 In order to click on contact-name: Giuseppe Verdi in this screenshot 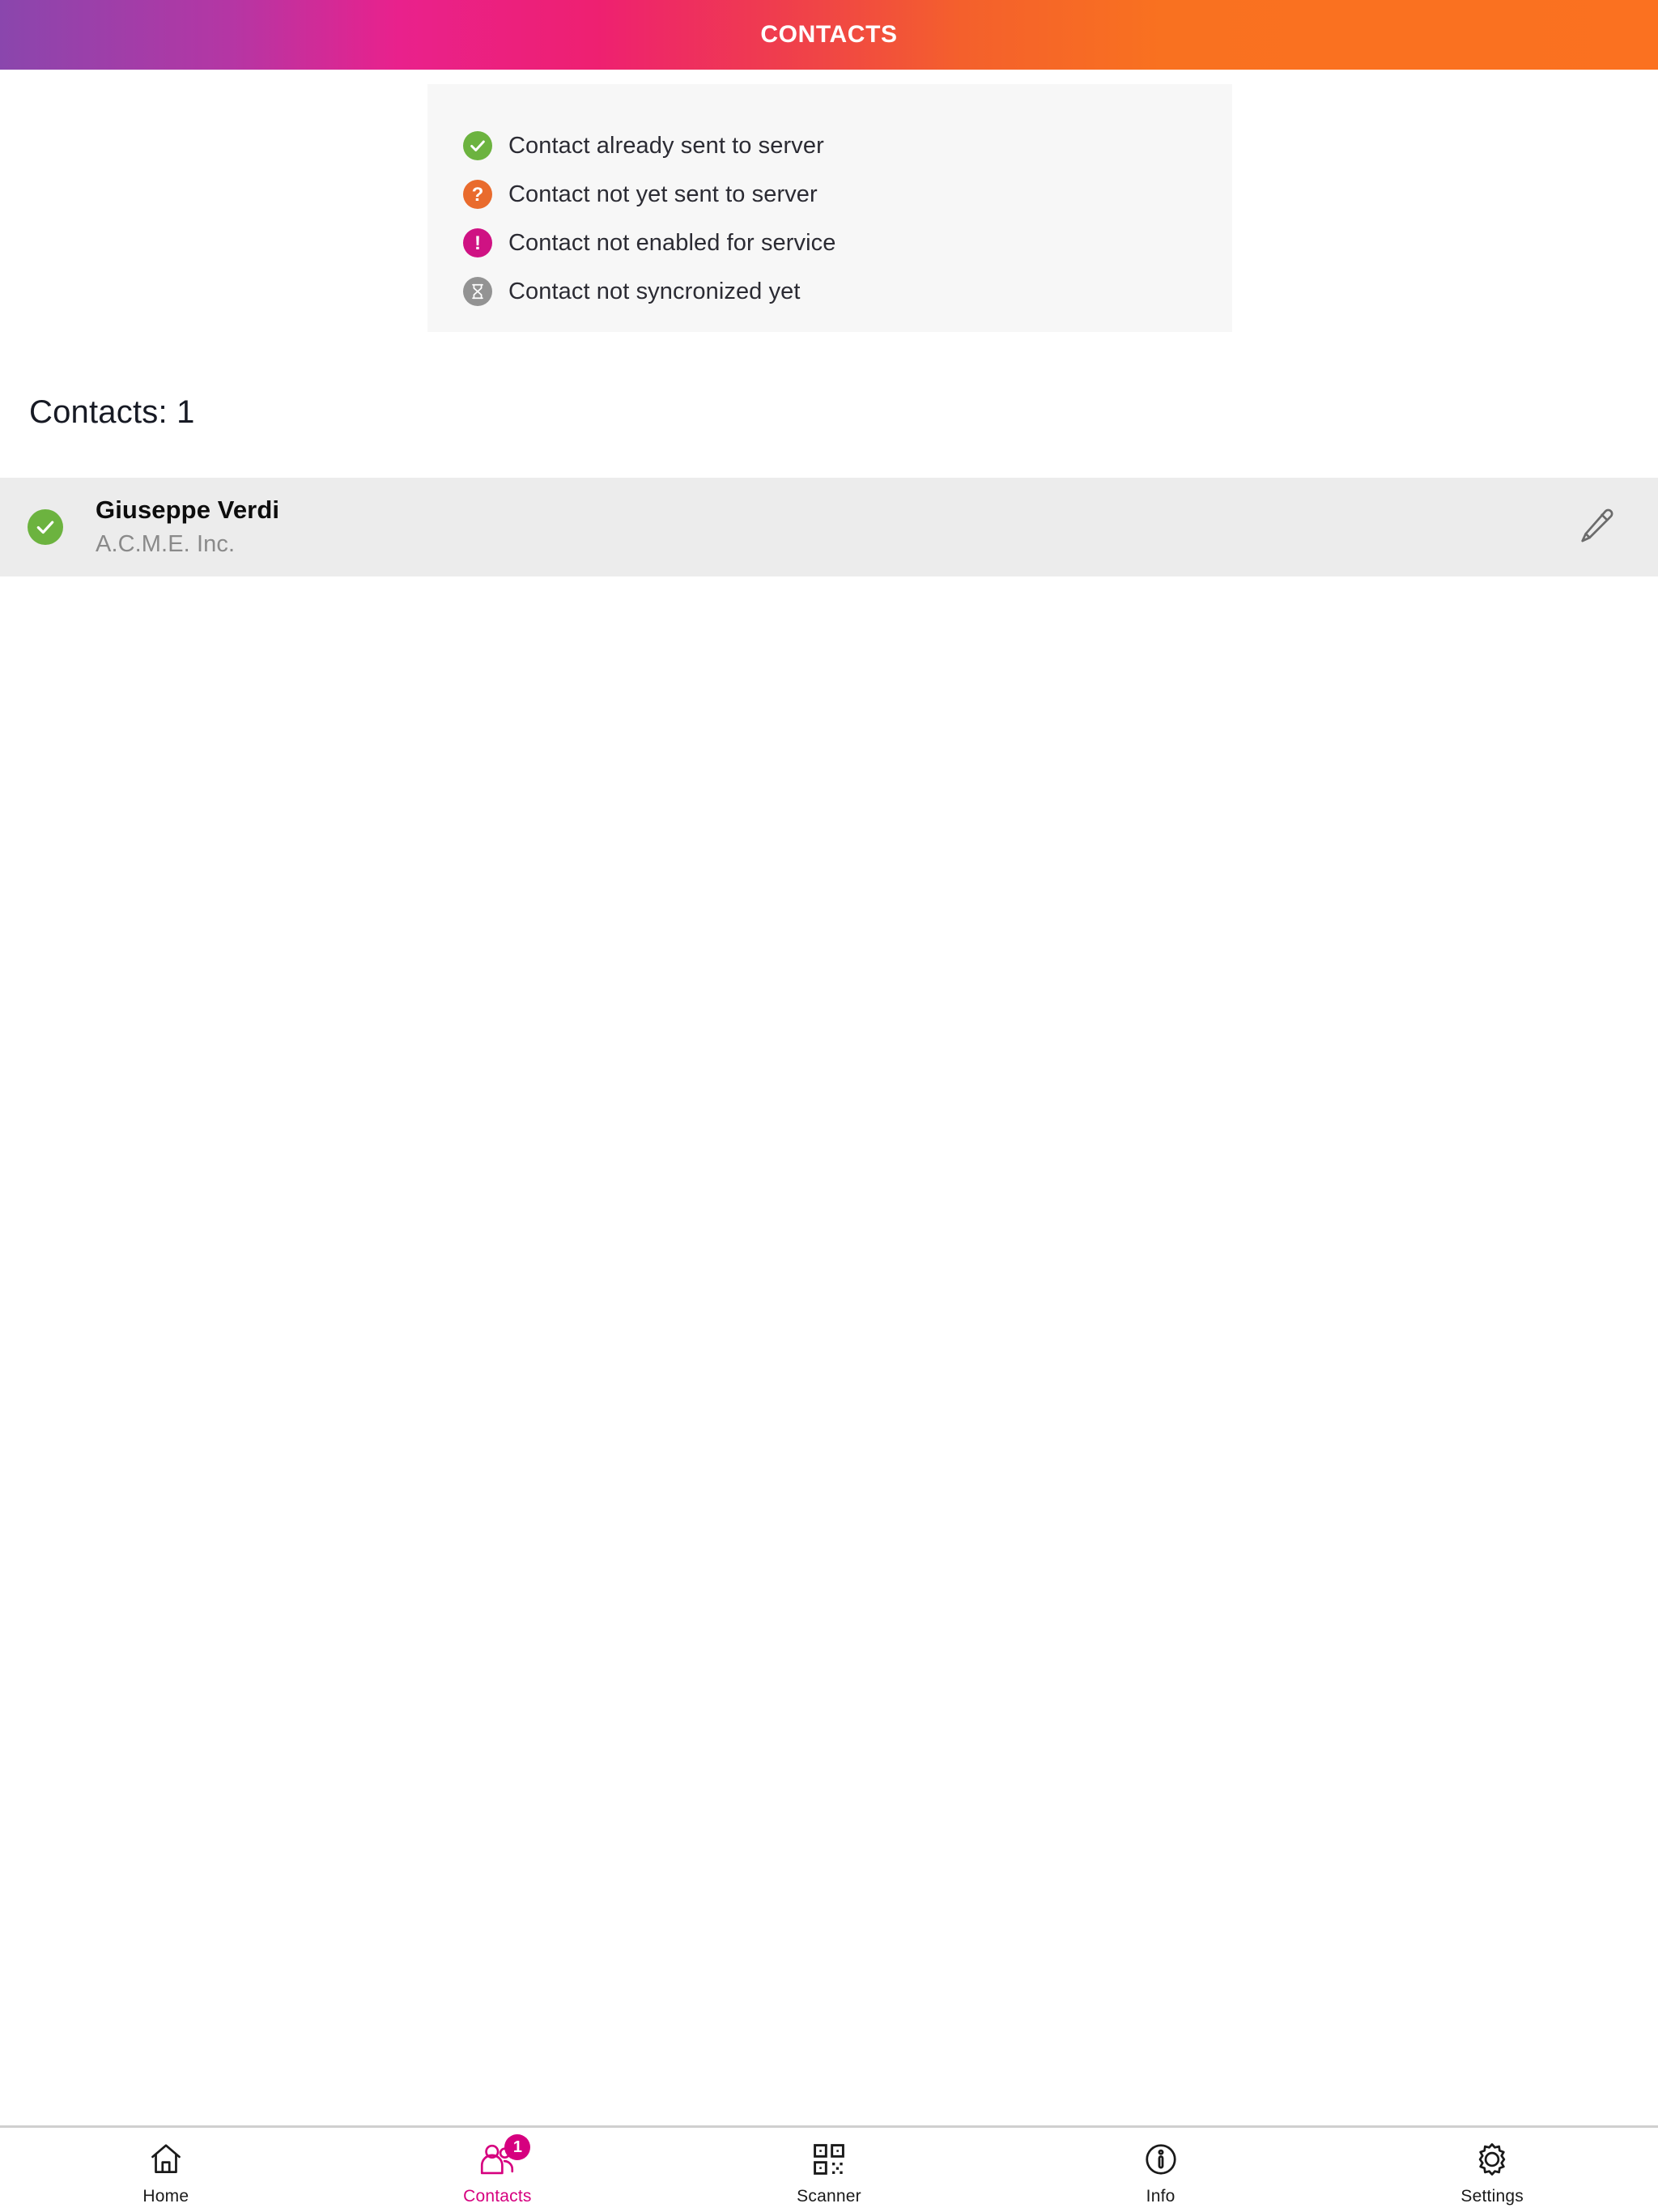, I will do `click(188, 510)`.